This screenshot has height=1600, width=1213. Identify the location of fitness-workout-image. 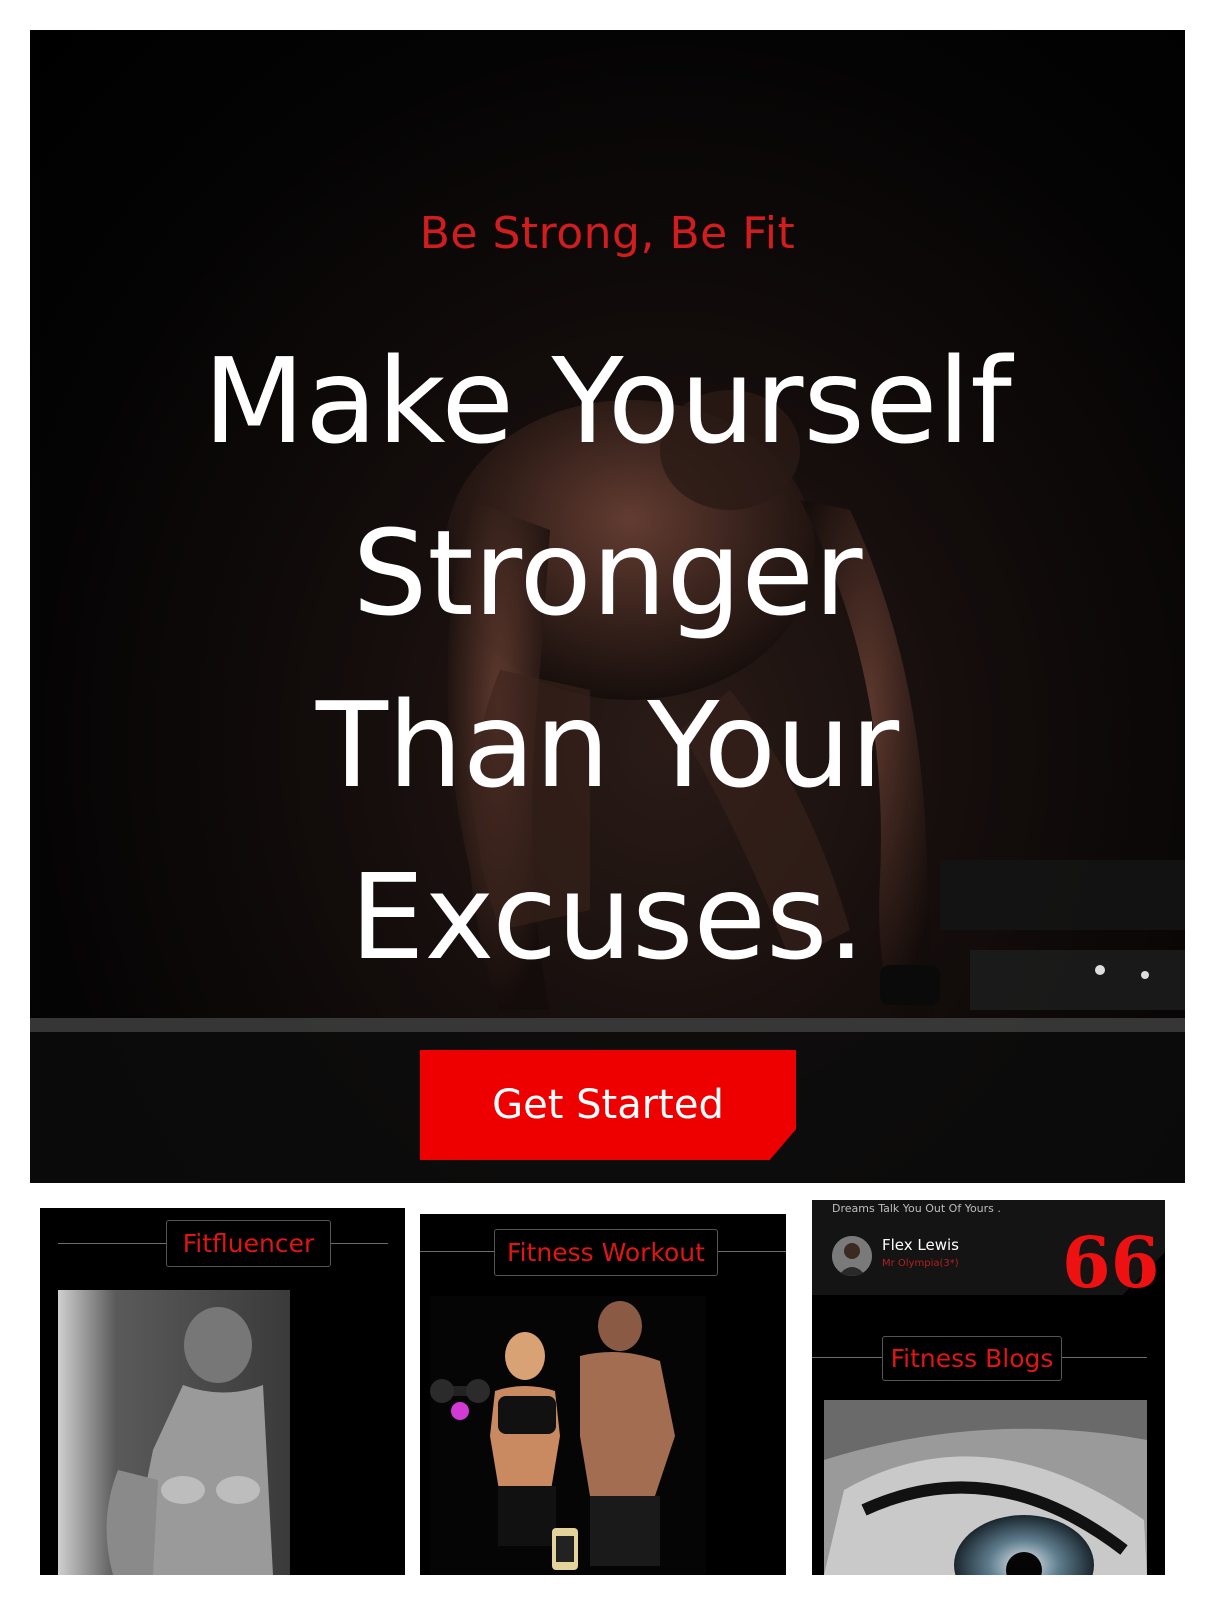
(568, 1435).